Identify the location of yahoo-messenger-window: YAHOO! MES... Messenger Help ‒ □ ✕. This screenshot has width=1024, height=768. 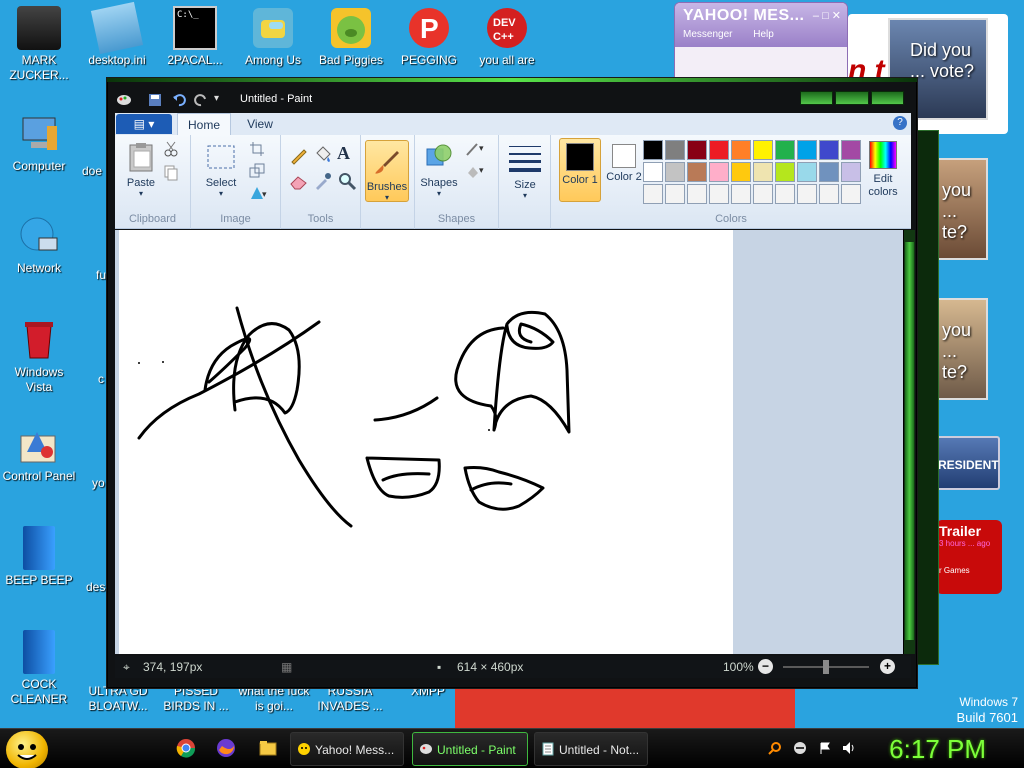
(761, 40).